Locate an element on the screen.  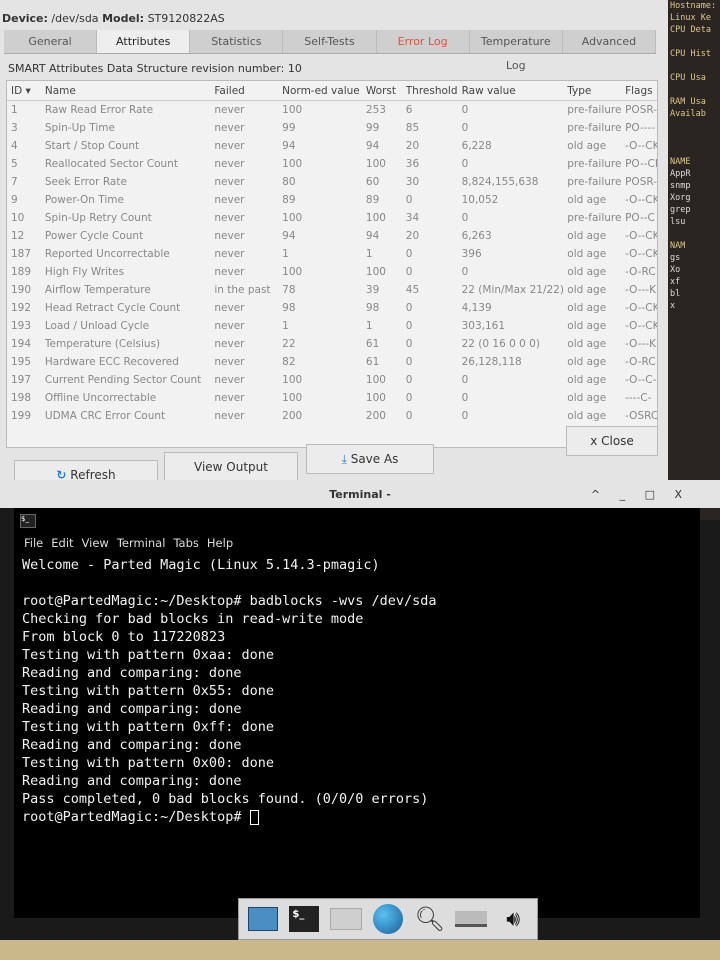
window-controls: ^ _ □ X is located at coordinates (640, 495).